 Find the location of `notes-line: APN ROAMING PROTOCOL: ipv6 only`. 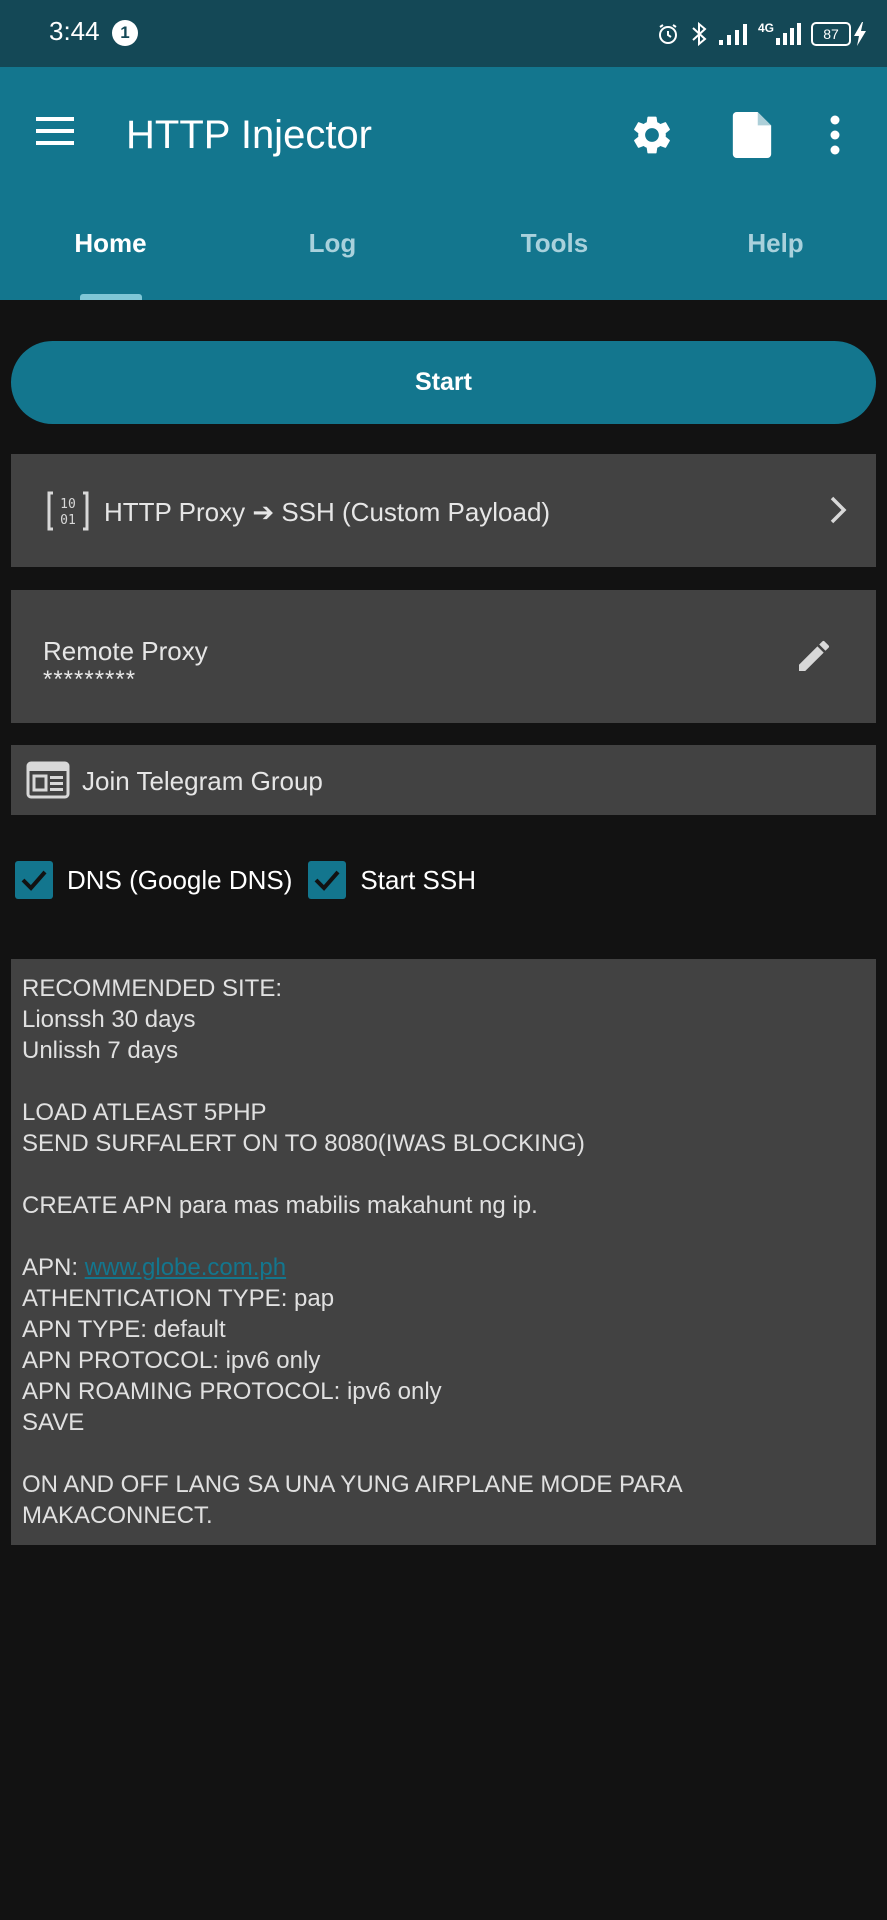

notes-line: APN ROAMING PROTOCOL: ipv6 only is located at coordinates (232, 1391).